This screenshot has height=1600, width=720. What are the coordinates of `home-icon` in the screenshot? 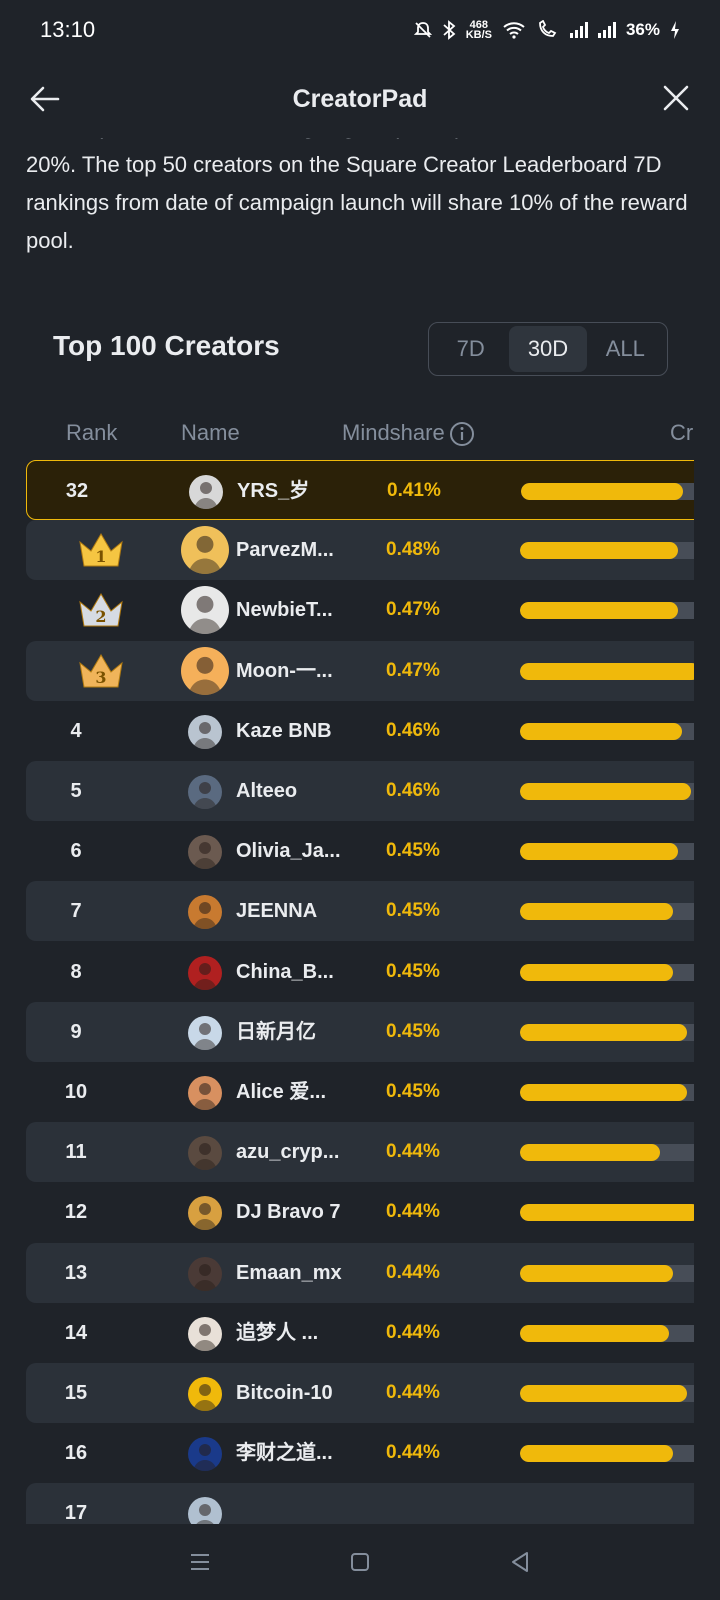 It's located at (360, 1562).